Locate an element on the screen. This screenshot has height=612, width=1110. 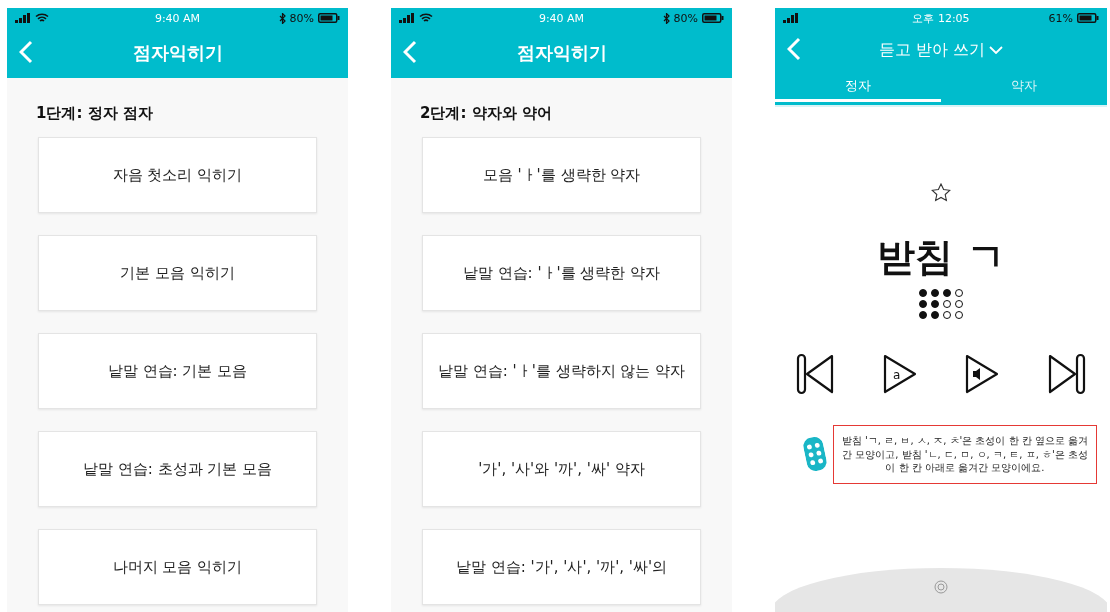
skip-next-button is located at coordinates (1066, 374).